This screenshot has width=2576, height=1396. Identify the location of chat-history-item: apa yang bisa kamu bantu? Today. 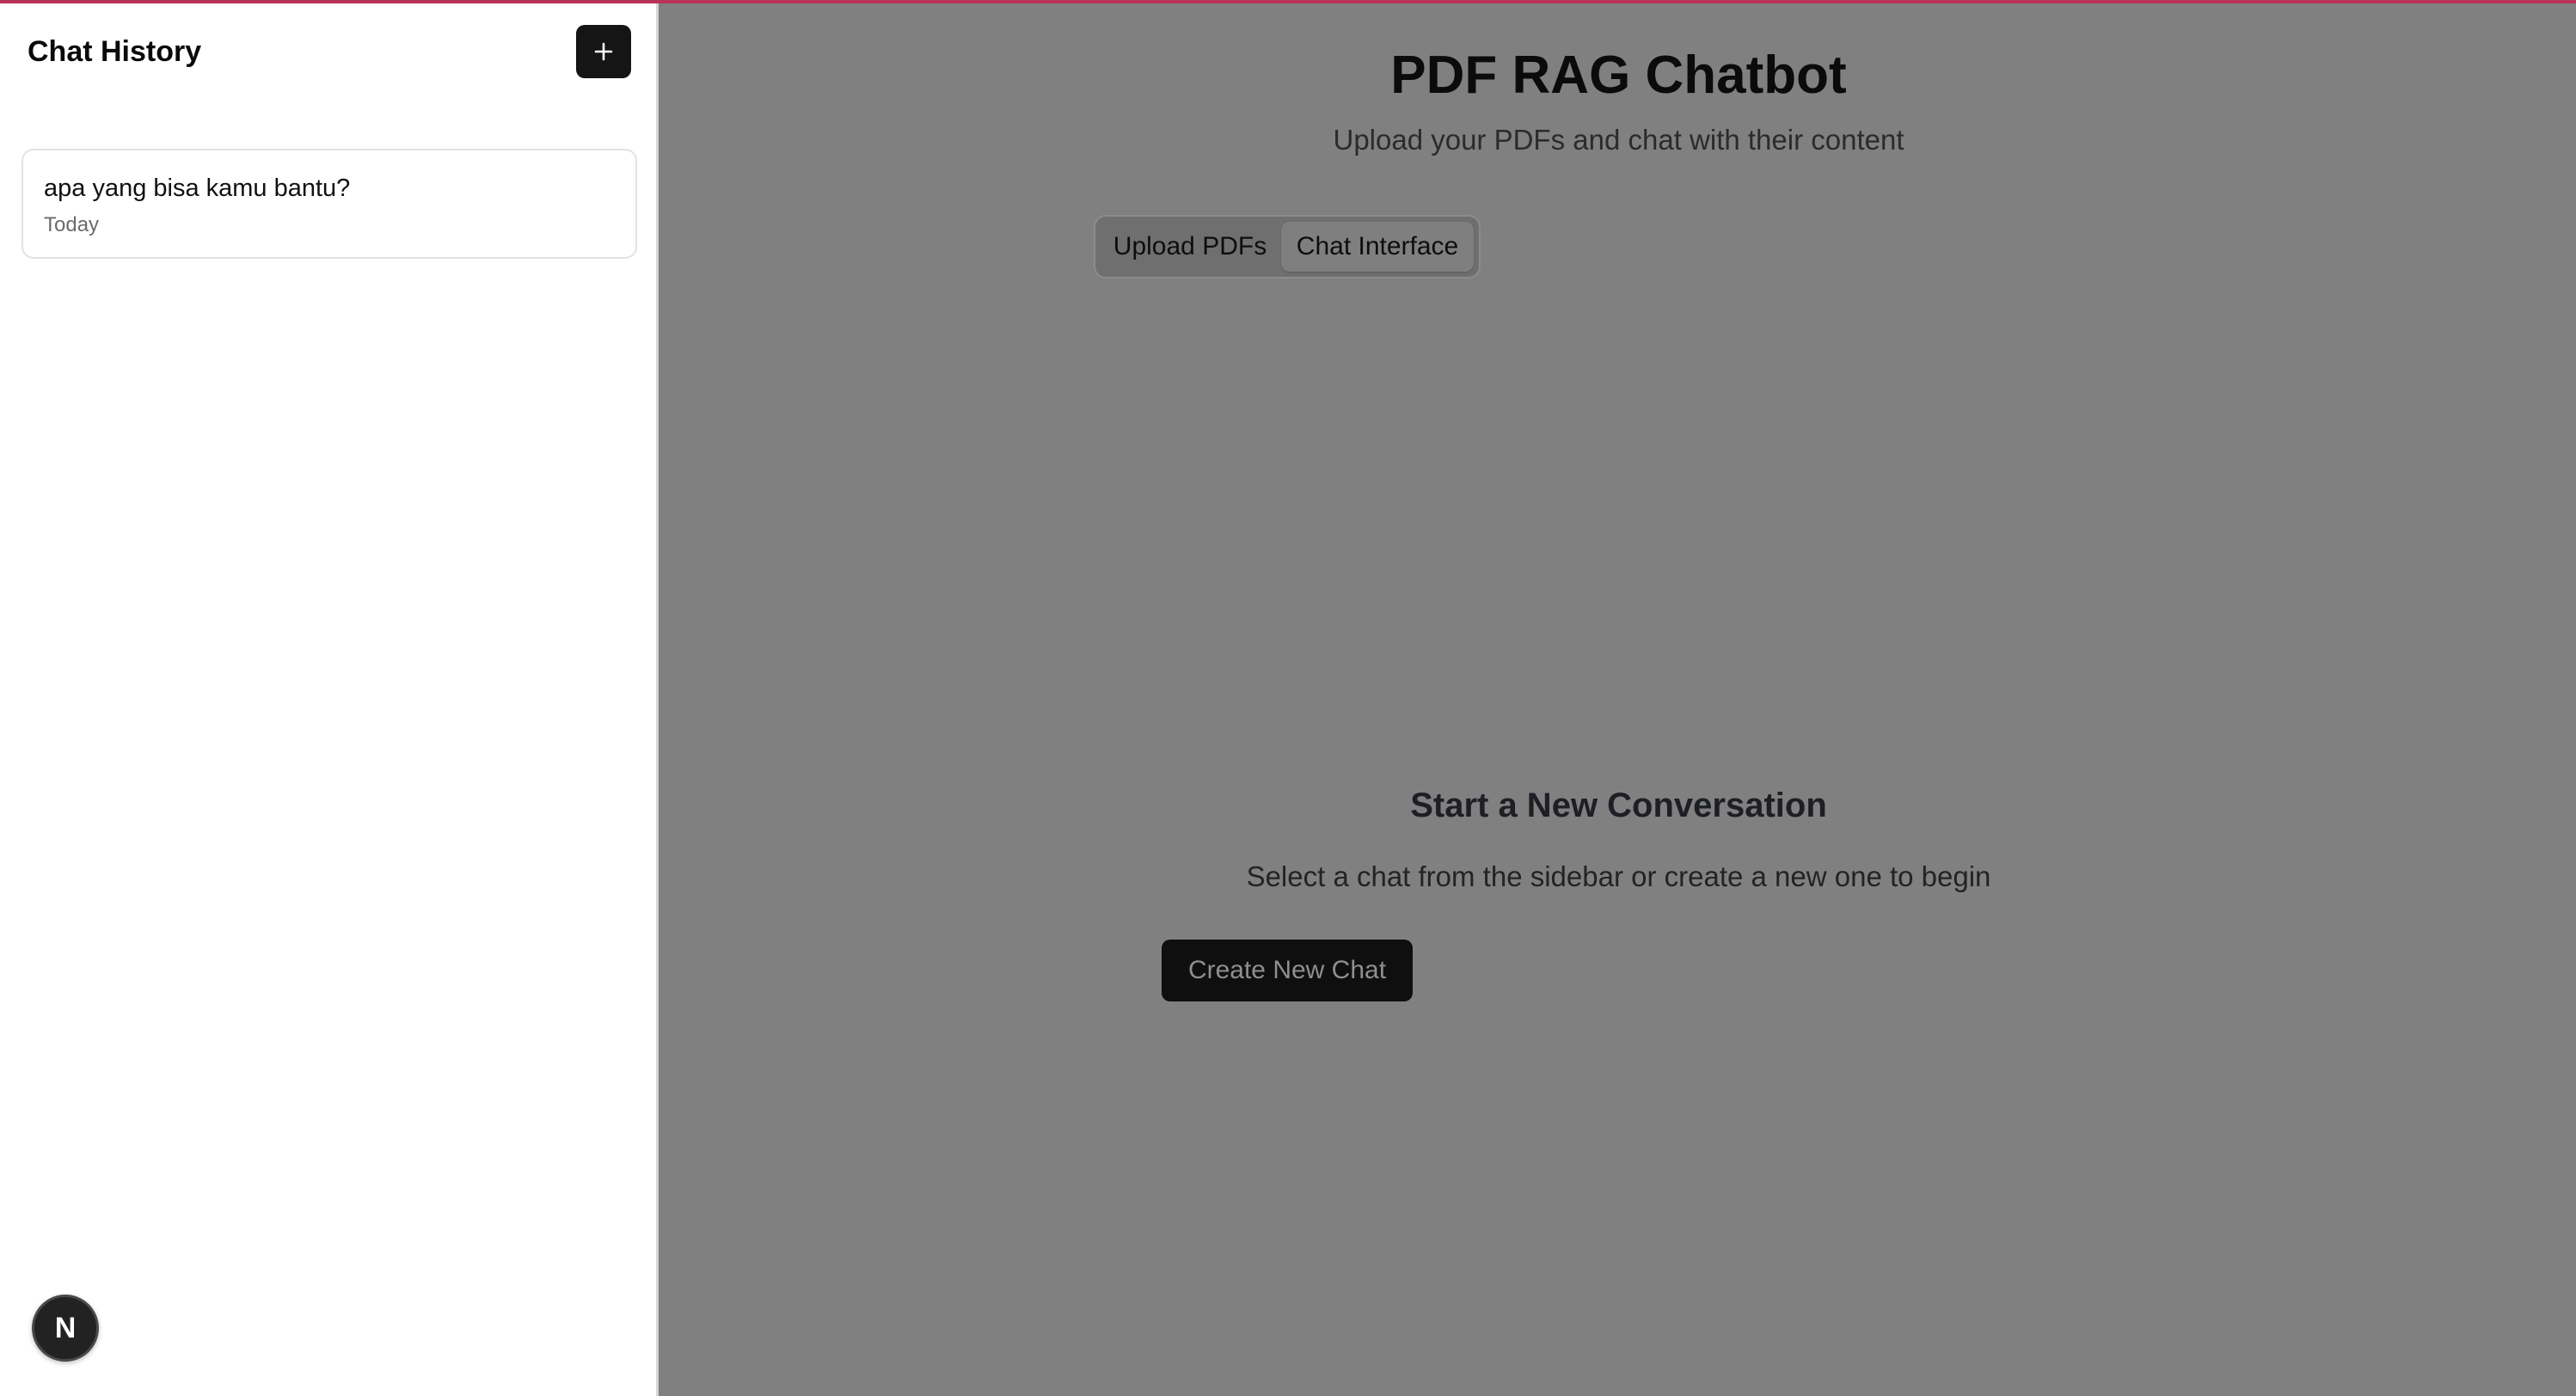
(329, 204).